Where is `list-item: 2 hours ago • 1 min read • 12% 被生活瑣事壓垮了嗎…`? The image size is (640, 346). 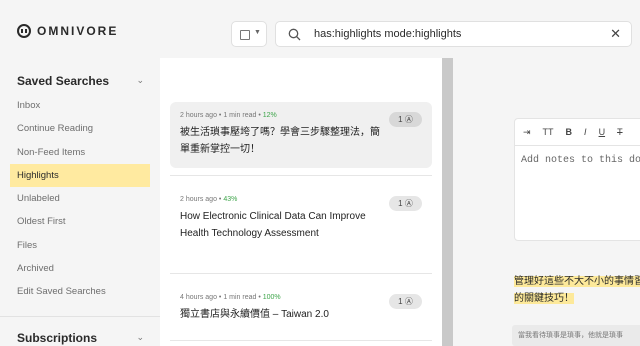
list-item: 2 hours ago • 1 min read • 12% 被生活瑣事壓垮了嗎… is located at coordinates (301, 135).